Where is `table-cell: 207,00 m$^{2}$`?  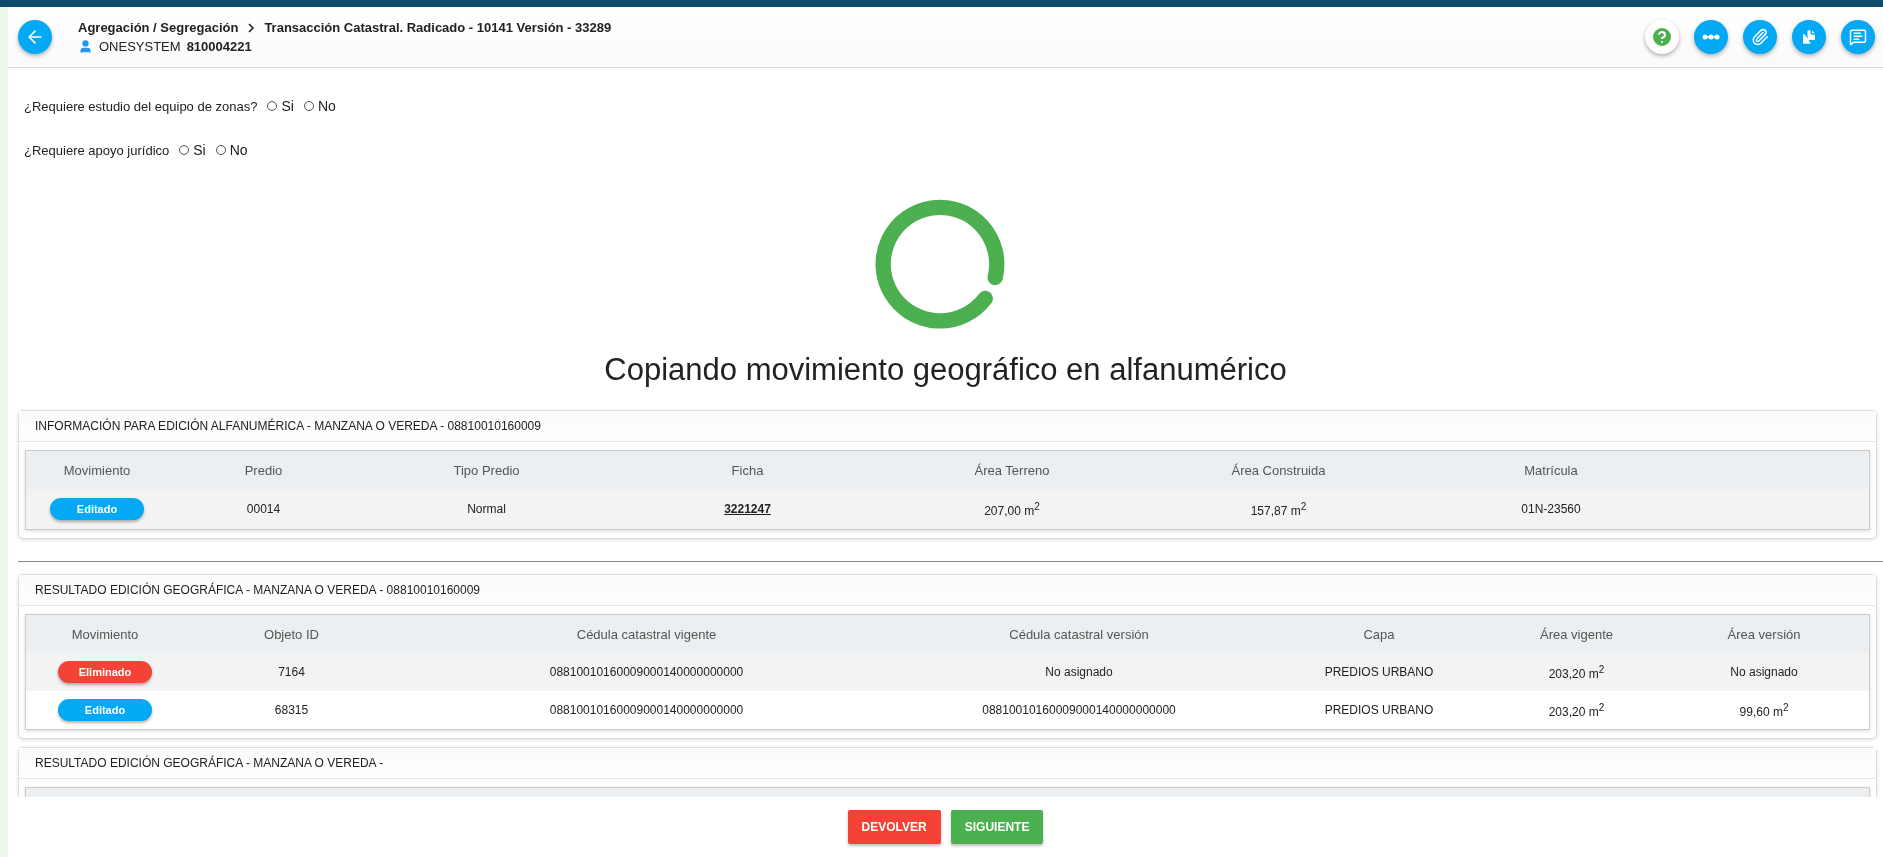
table-cell: 207,00 m$^{2}$ is located at coordinates (1012, 510).